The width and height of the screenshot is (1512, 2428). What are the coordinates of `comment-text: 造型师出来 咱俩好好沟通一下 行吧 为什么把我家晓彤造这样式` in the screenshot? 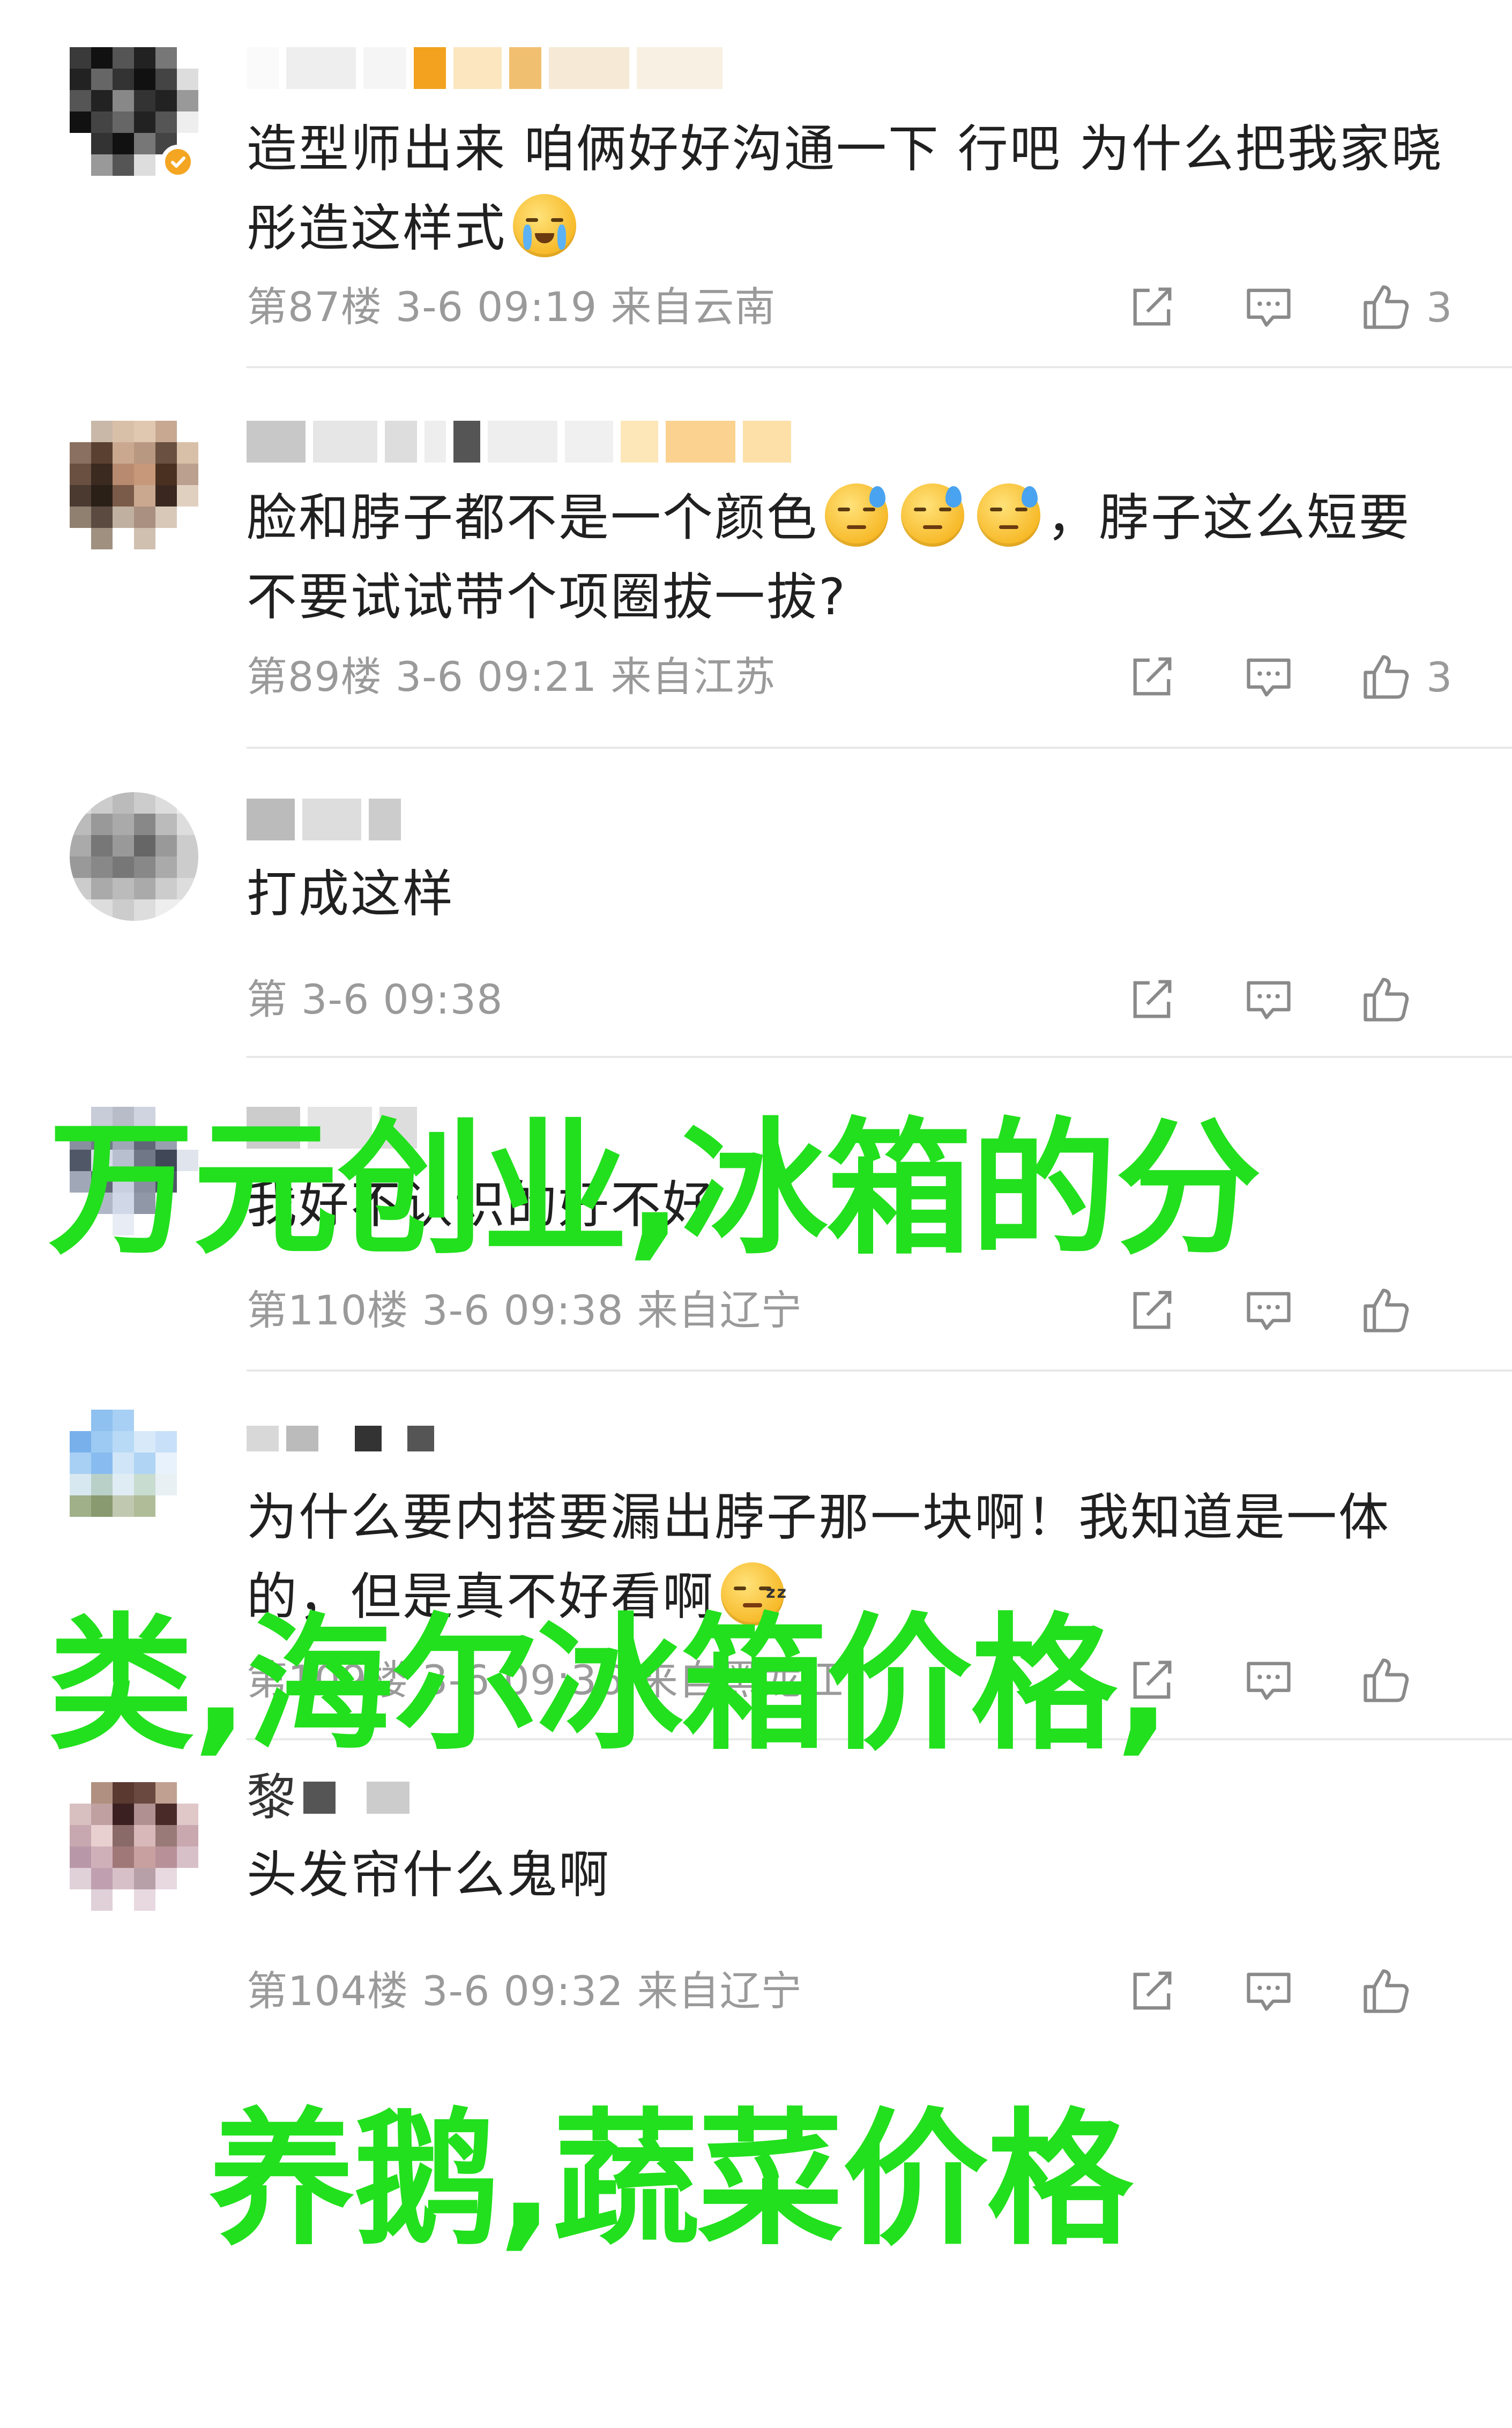 It's located at (845, 189).